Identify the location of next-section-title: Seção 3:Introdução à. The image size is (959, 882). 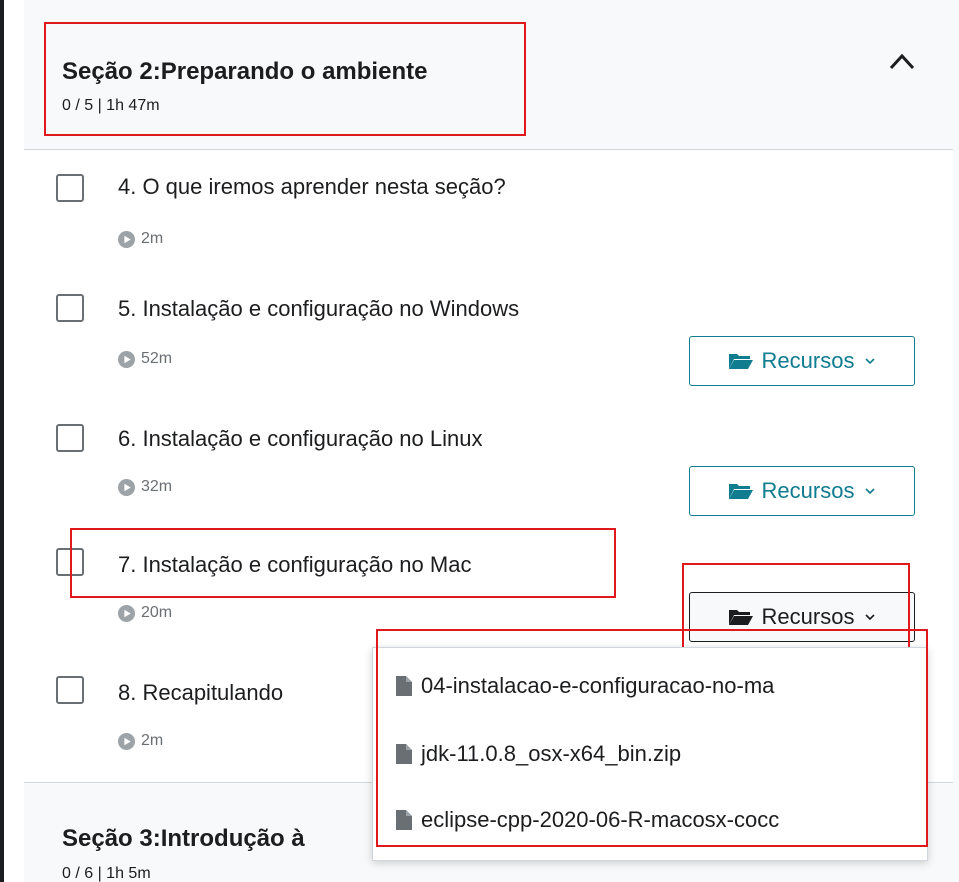
(183, 838).